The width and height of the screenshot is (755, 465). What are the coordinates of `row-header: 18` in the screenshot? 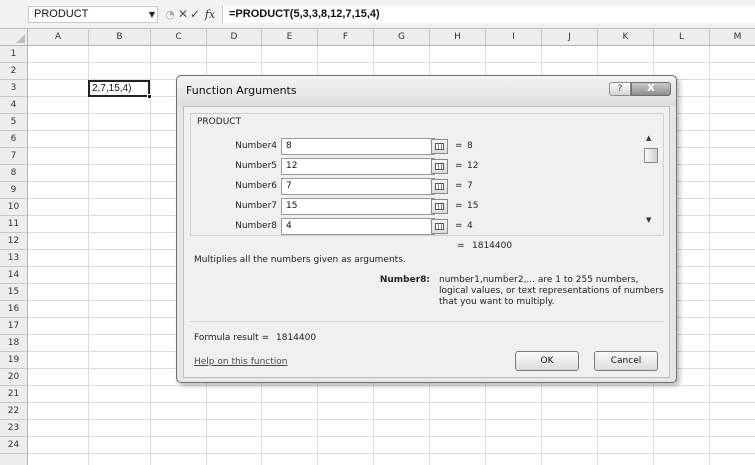 It's located at (13, 343).